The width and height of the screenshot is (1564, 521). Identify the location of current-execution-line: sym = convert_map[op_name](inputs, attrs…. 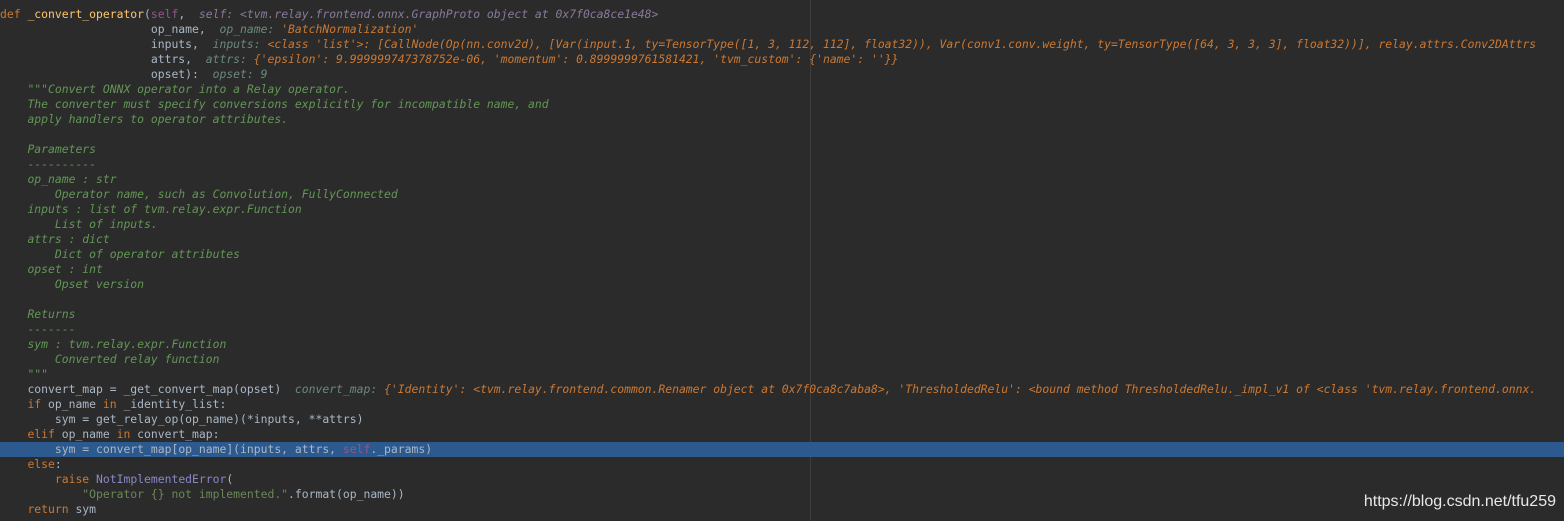
(782, 449).